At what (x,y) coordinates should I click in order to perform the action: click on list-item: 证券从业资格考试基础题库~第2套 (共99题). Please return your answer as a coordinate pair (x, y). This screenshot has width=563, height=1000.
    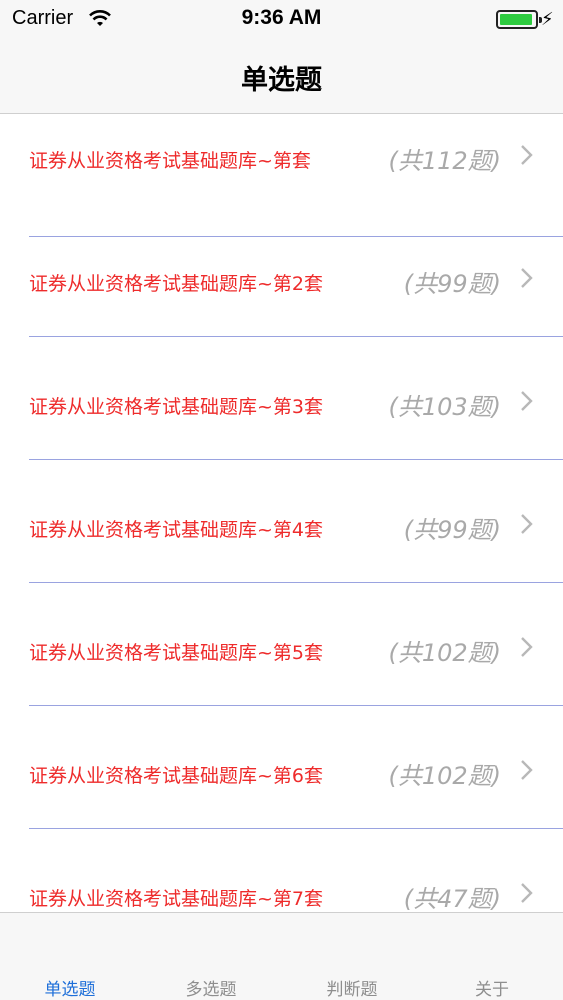
    Looking at the image, I should click on (281, 275).